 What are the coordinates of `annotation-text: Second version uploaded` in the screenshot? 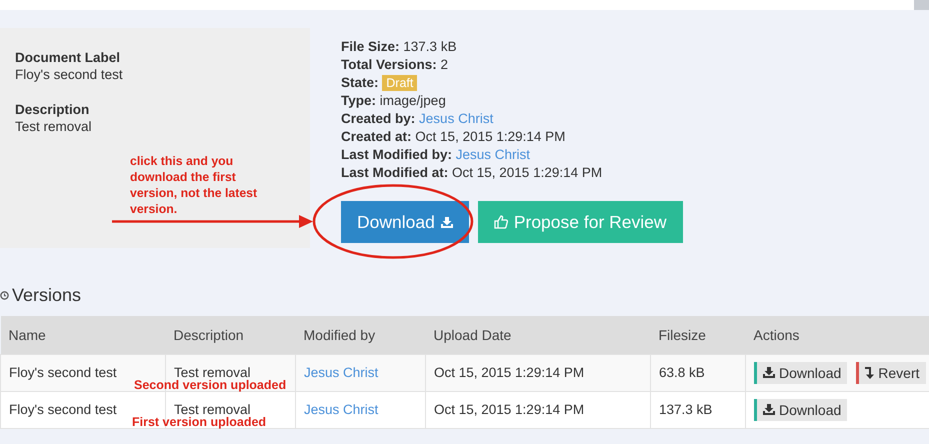 It's located at (210, 385).